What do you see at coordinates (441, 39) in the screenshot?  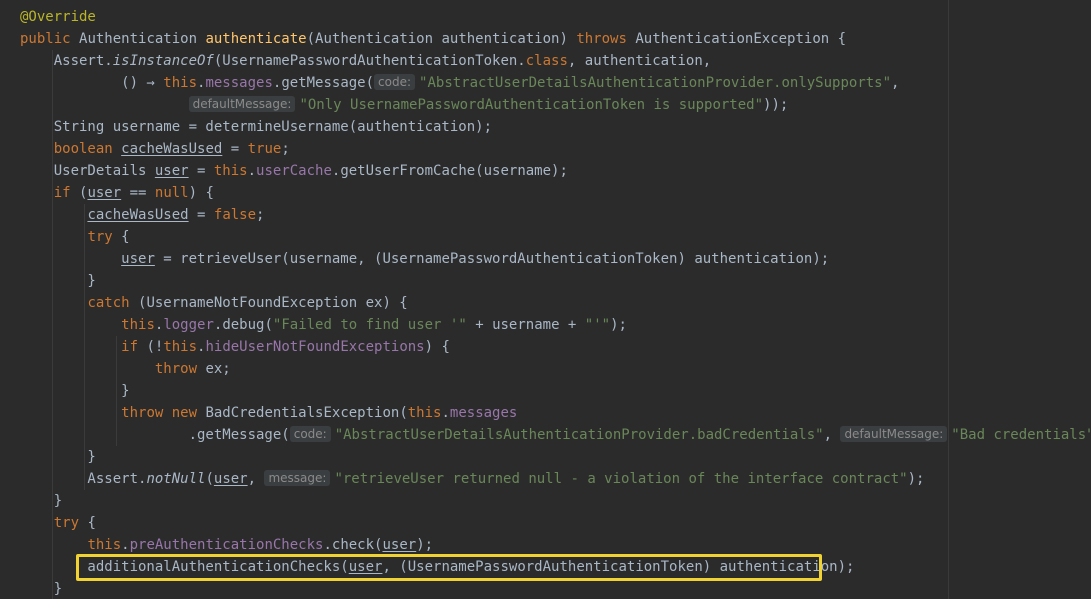 I see `code-token: (Authentication authentication)` at bounding box center [441, 39].